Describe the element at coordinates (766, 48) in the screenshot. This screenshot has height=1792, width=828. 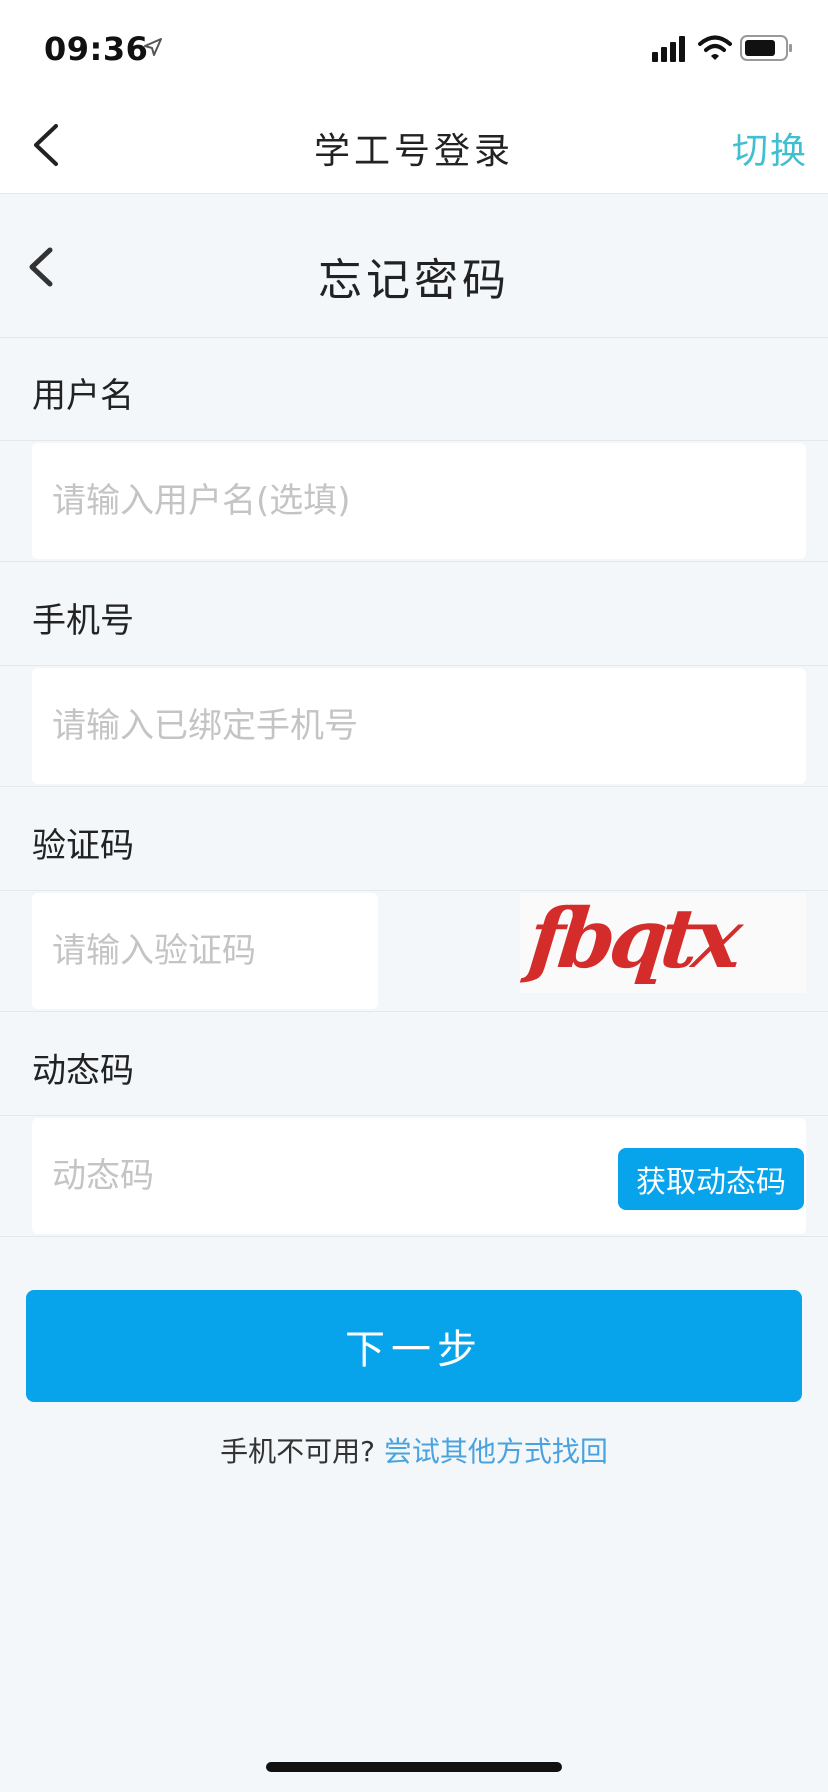
I see `battery-icon` at that location.